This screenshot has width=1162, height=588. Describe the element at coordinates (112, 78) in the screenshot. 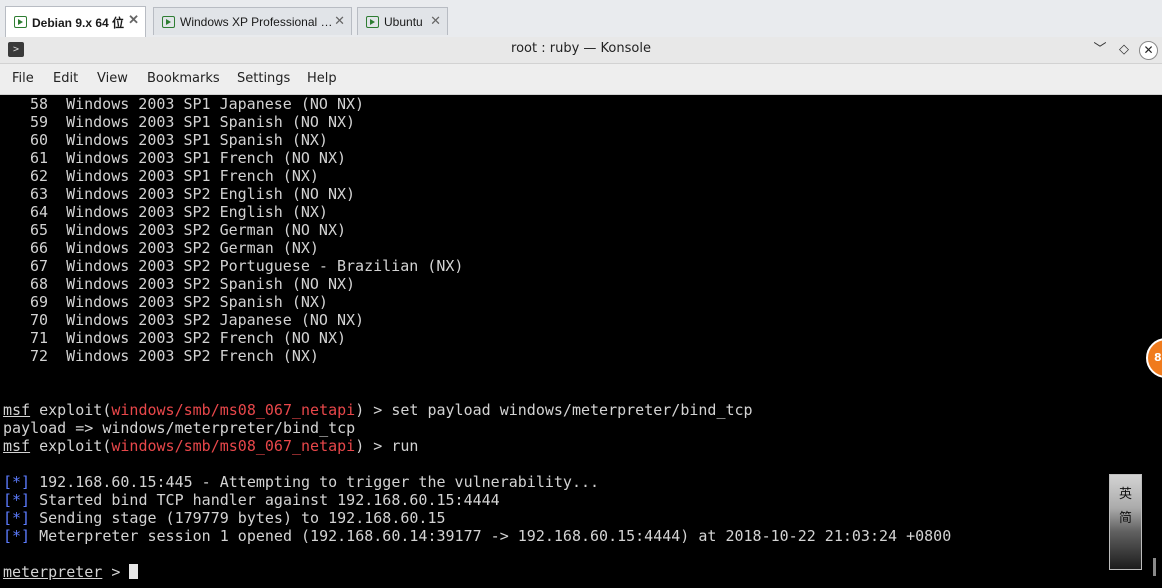

I see `menu-view: View` at that location.